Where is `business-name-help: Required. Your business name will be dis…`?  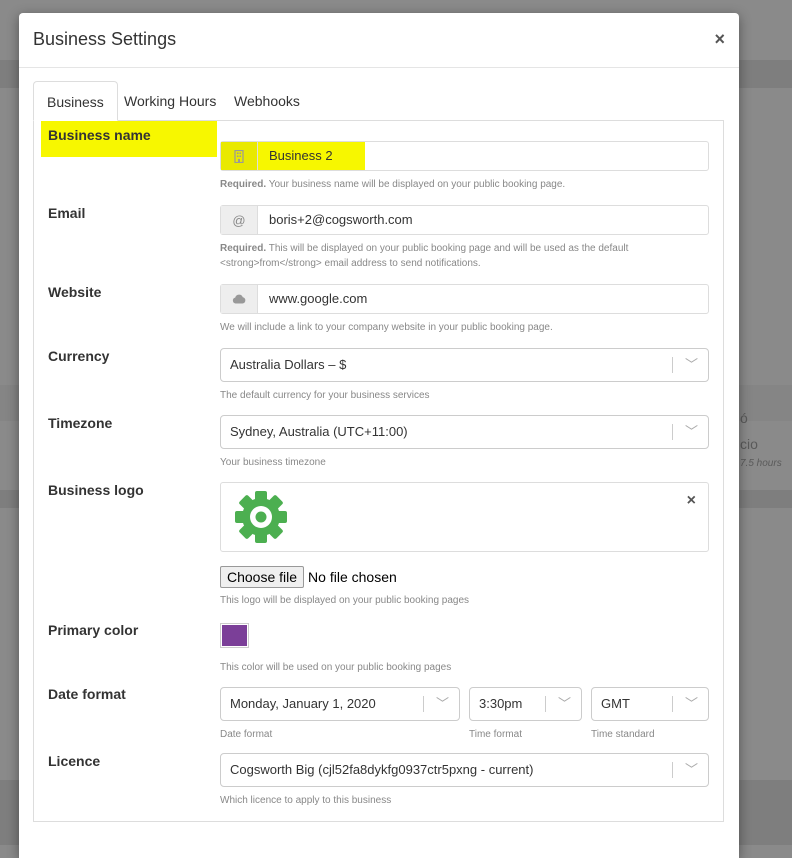 business-name-help: Required. Your business name will be dis… is located at coordinates (393, 184).